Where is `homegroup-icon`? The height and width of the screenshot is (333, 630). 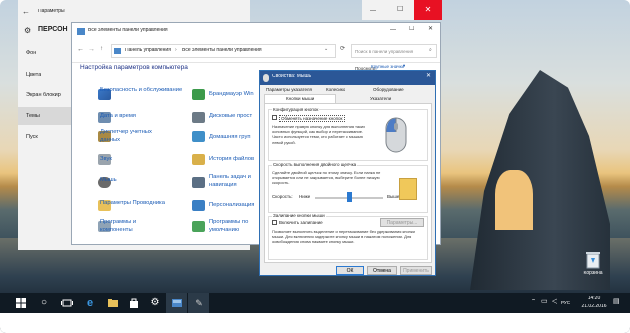 homegroup-icon is located at coordinates (198, 136).